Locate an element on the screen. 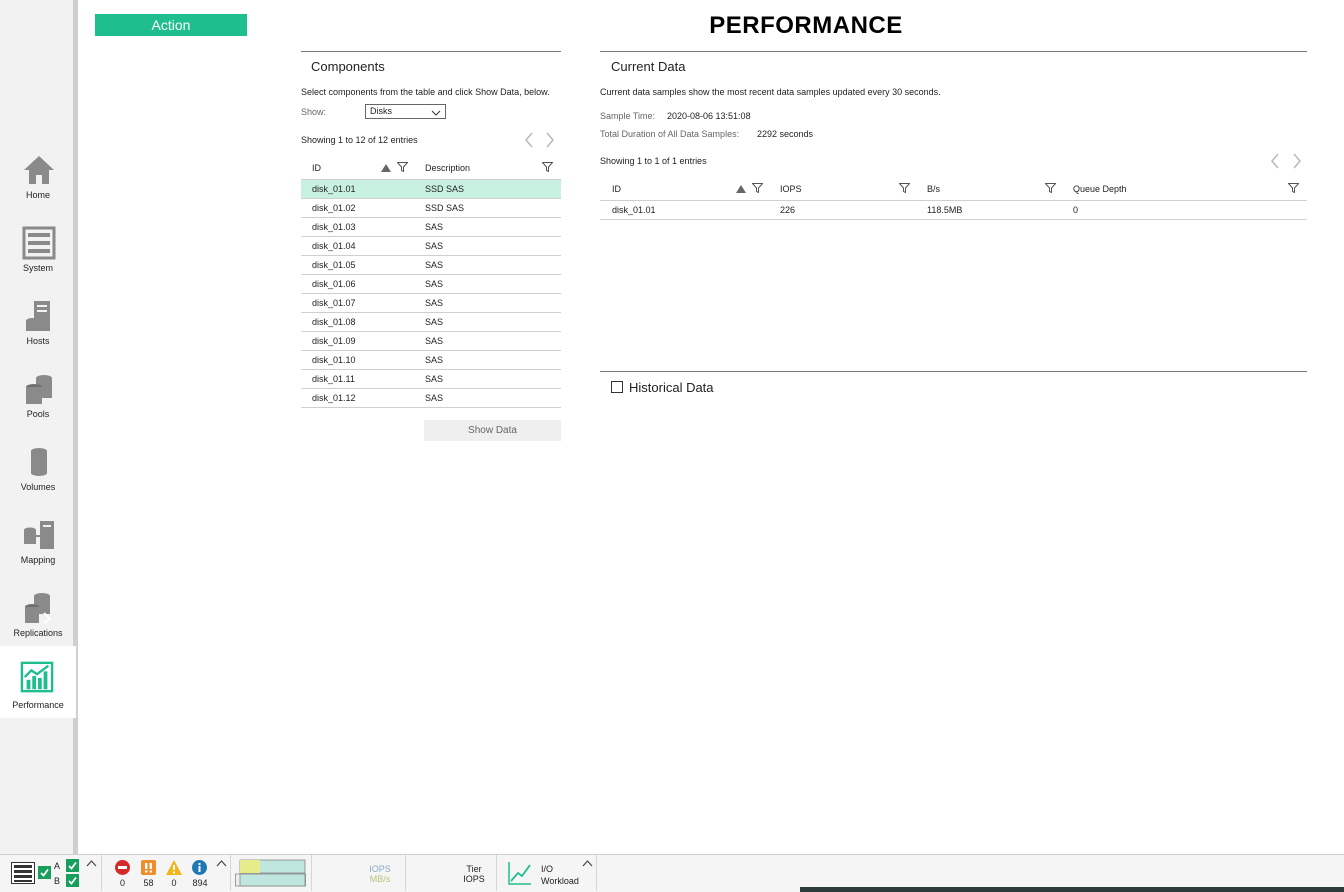  workload-label: Workload is located at coordinates (560, 881).